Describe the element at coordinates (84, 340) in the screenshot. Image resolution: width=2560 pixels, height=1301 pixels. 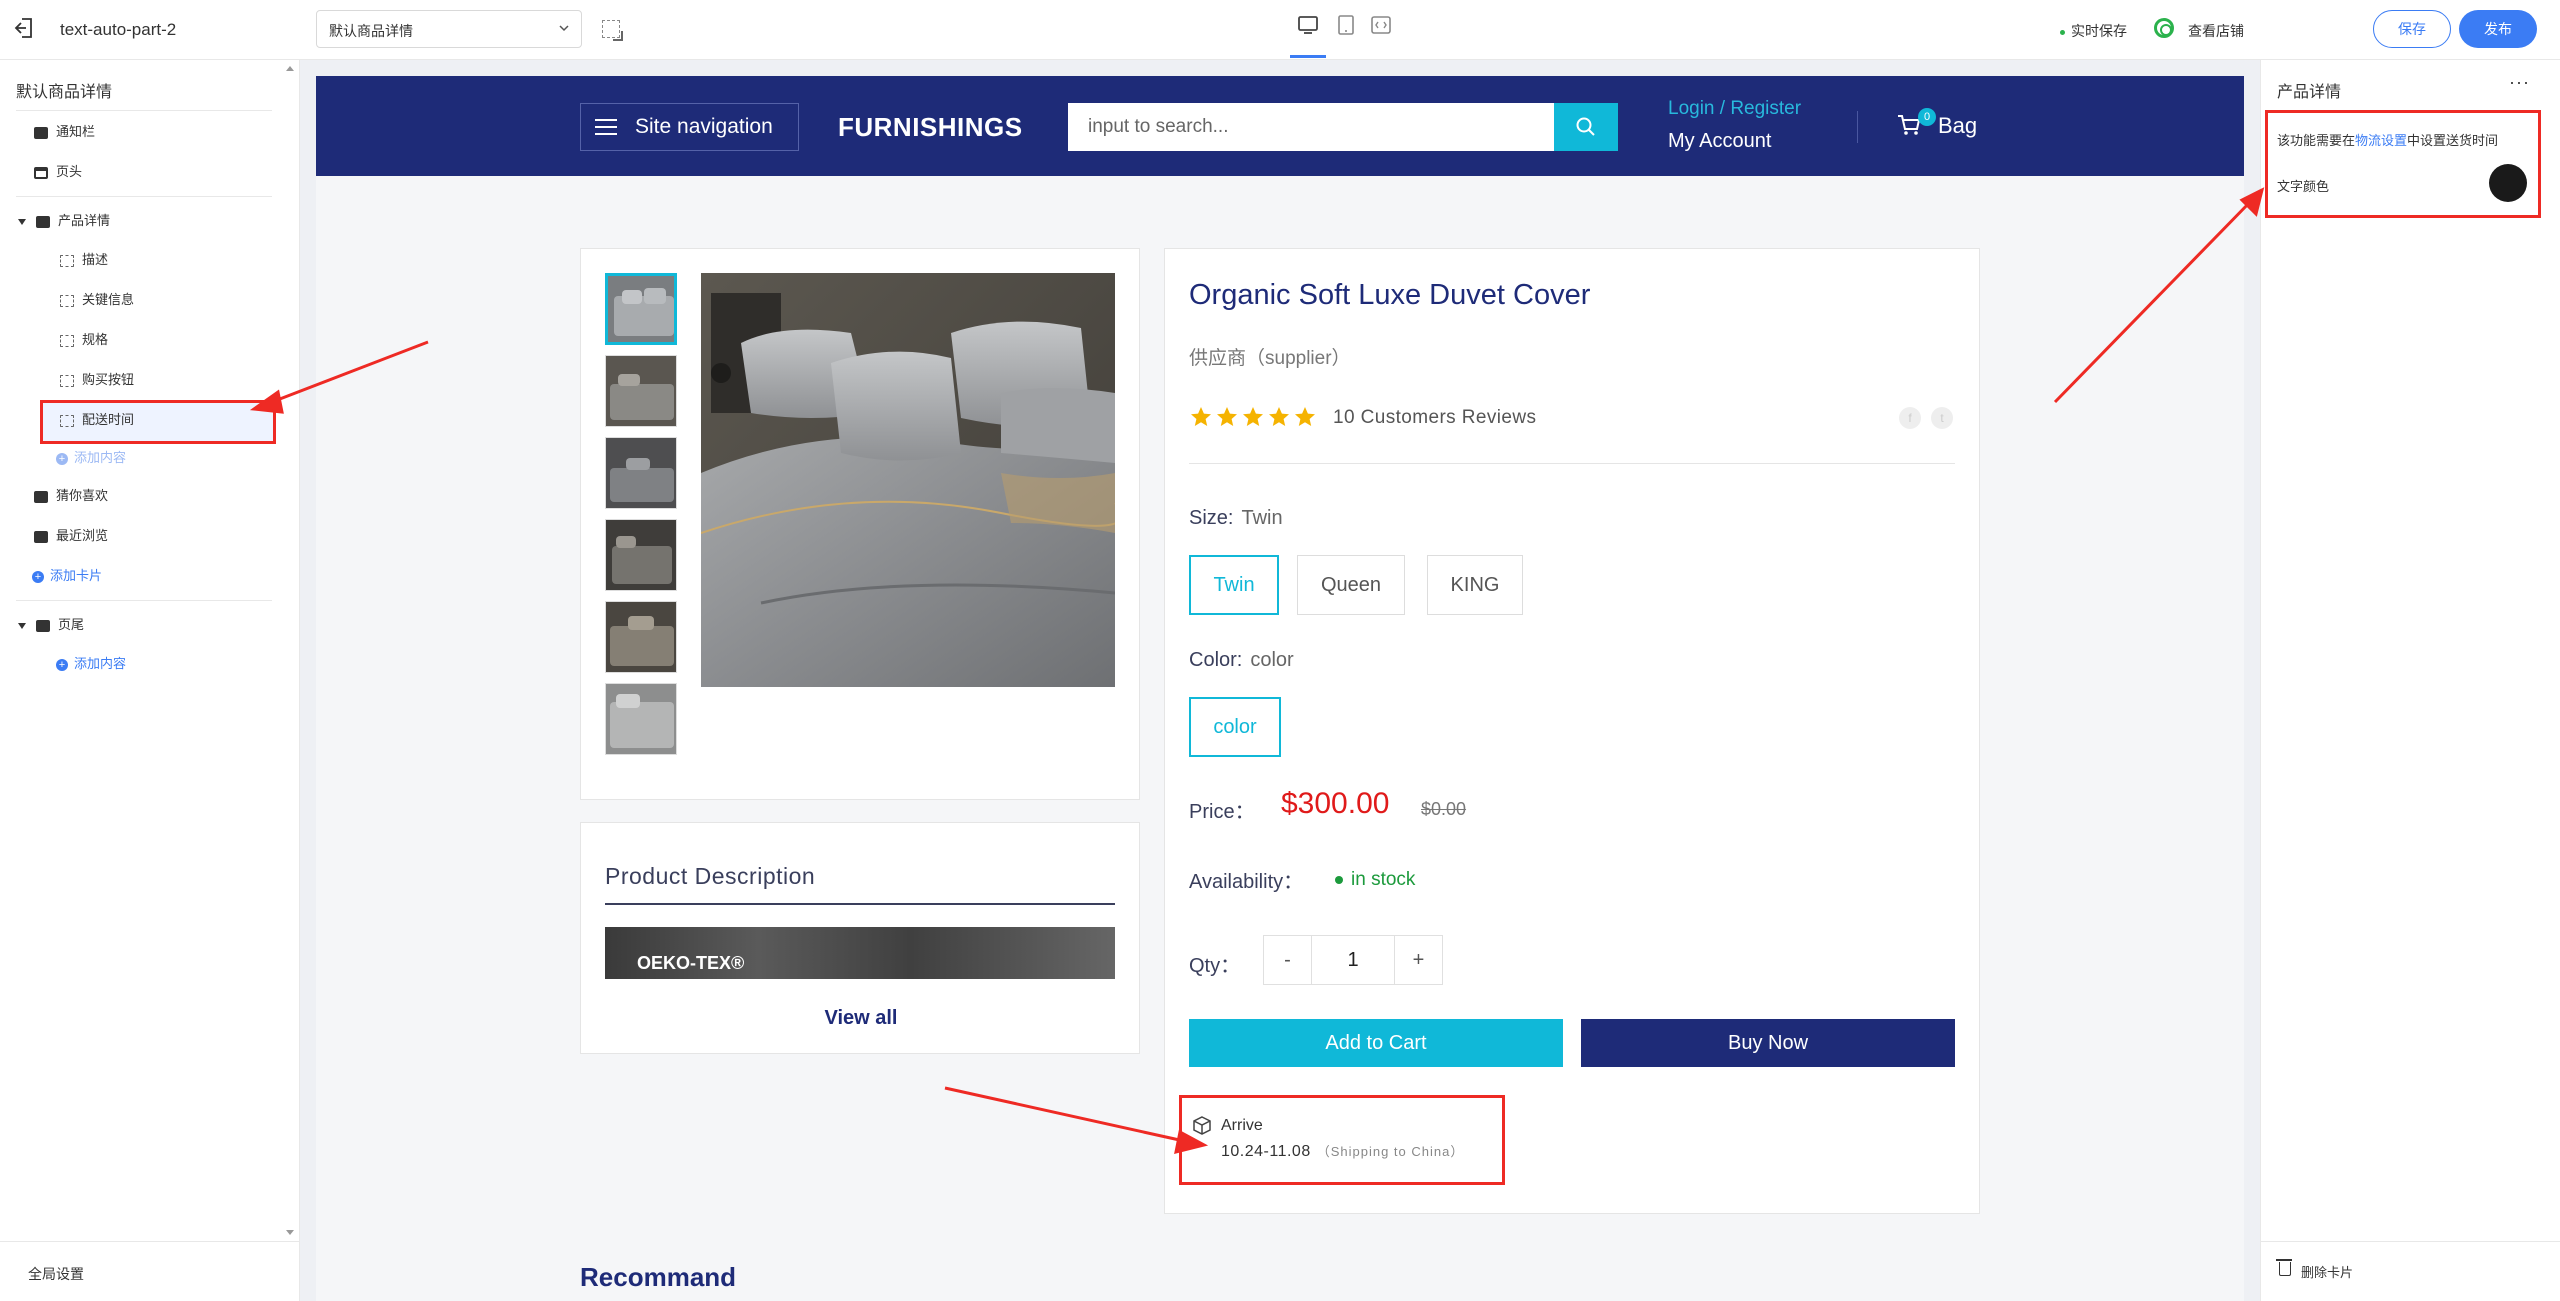
I see `tree-item-specs: 规格` at that location.